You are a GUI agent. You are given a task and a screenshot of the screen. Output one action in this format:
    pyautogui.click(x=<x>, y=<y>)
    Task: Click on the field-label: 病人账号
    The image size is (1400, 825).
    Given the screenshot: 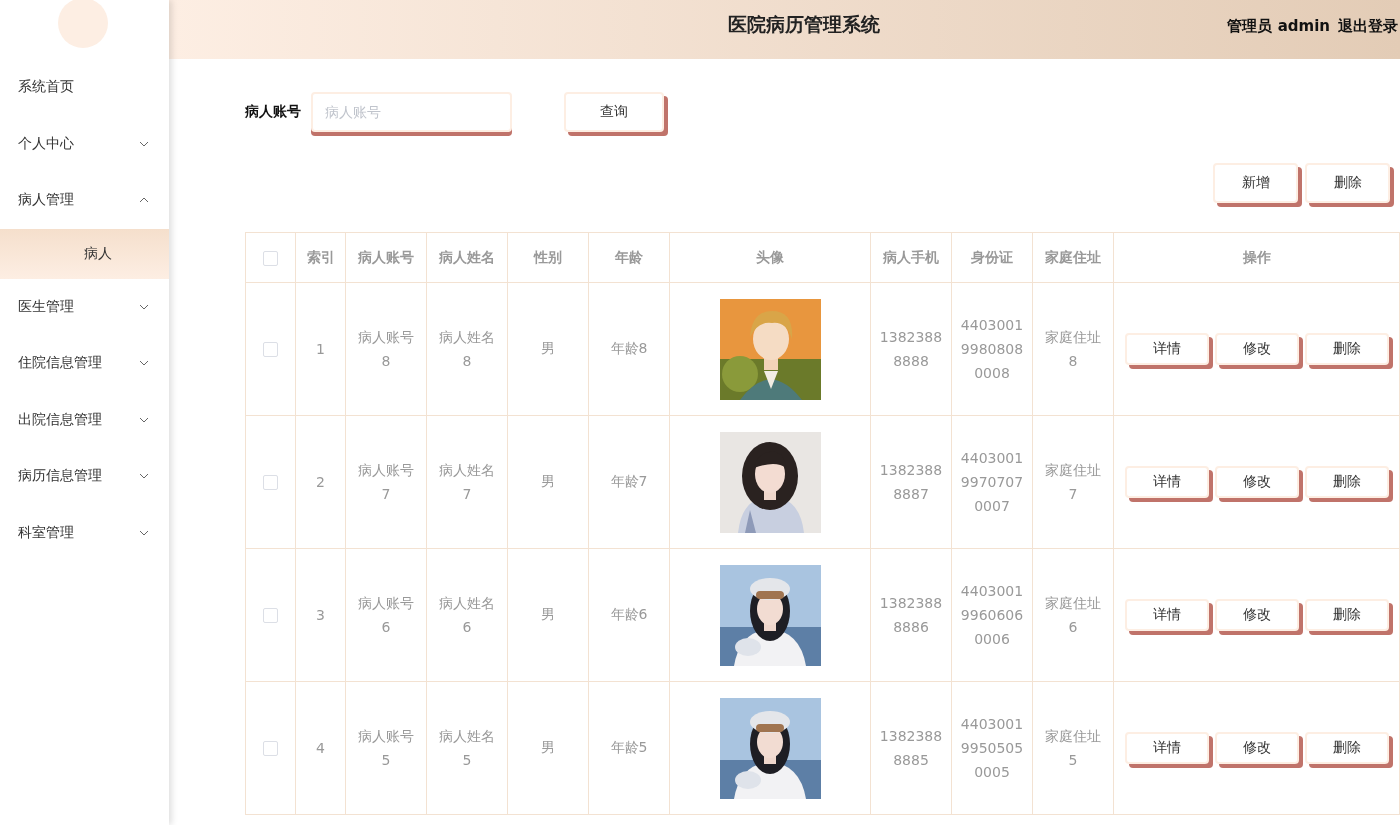 What is the action you would take?
    pyautogui.click(x=273, y=112)
    